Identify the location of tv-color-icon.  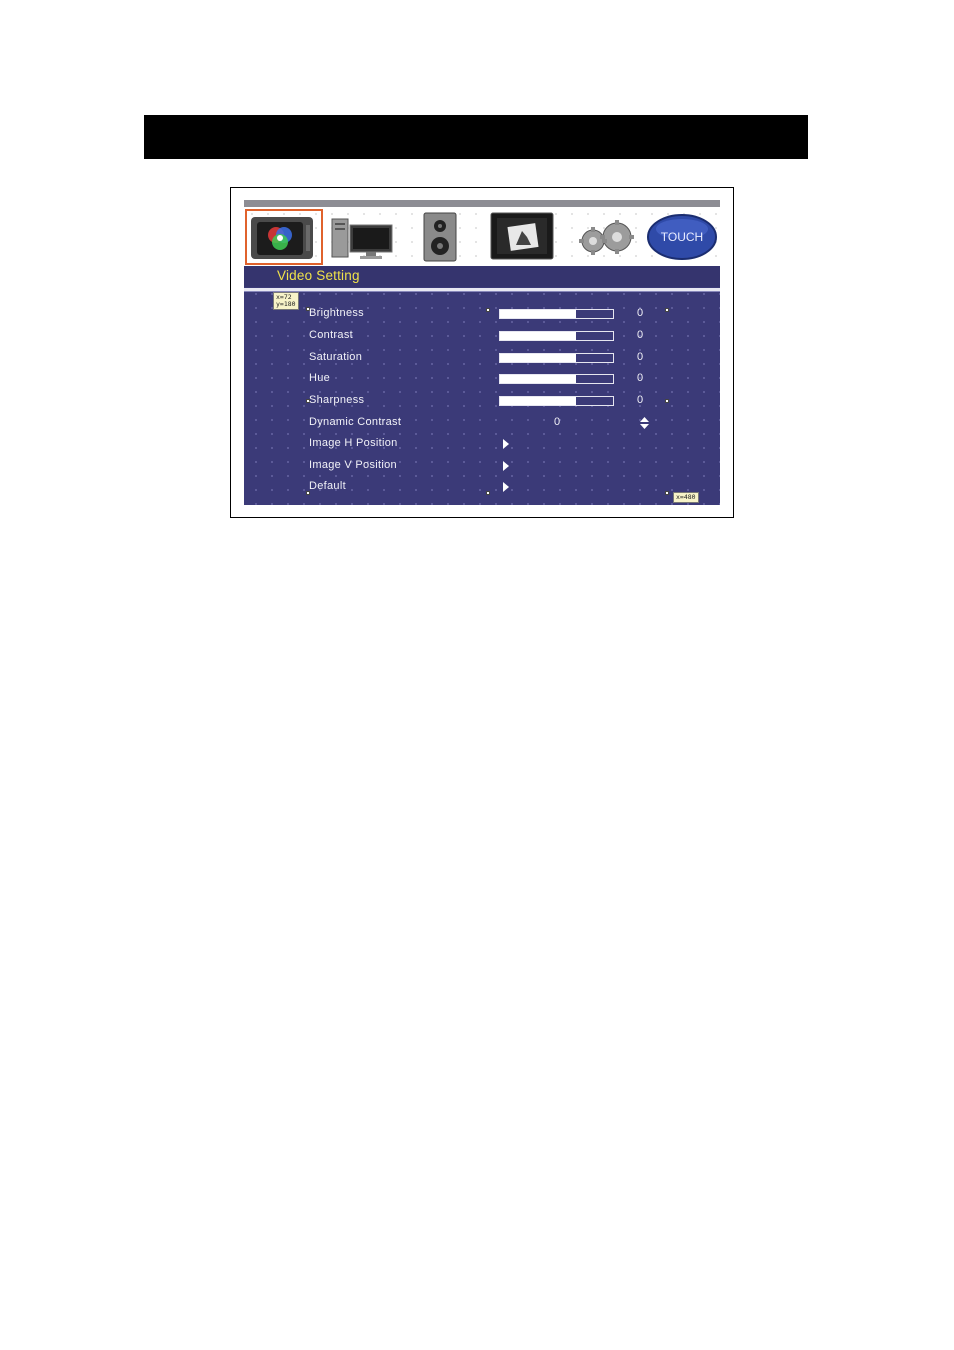
(284, 237).